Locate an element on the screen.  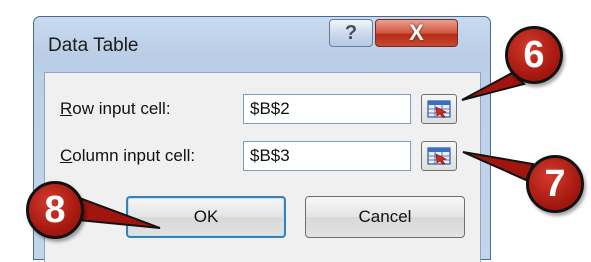
close-button: X is located at coordinates (416, 33).